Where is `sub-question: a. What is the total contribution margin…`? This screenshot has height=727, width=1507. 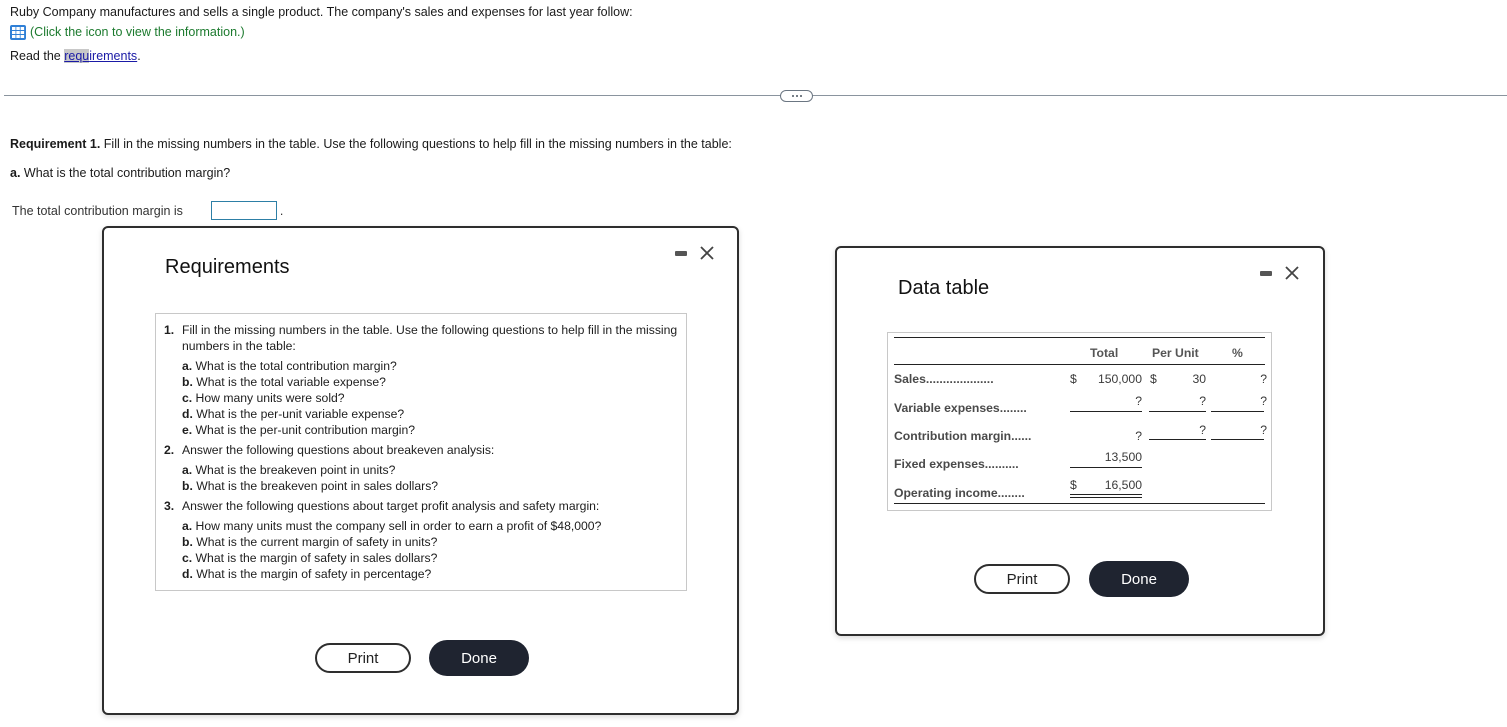
sub-question: a. What is the total contribution margin… is located at coordinates (289, 366).